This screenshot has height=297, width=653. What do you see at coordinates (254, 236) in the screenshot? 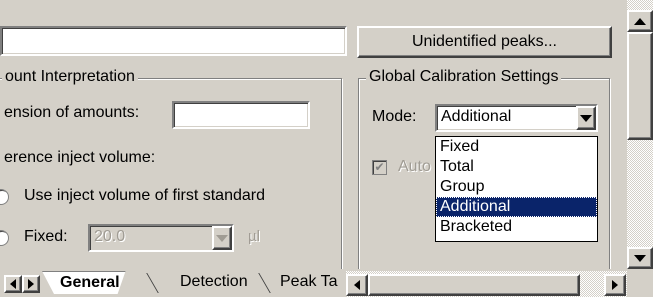
I see `fixed-volume-unit: µl` at bounding box center [254, 236].